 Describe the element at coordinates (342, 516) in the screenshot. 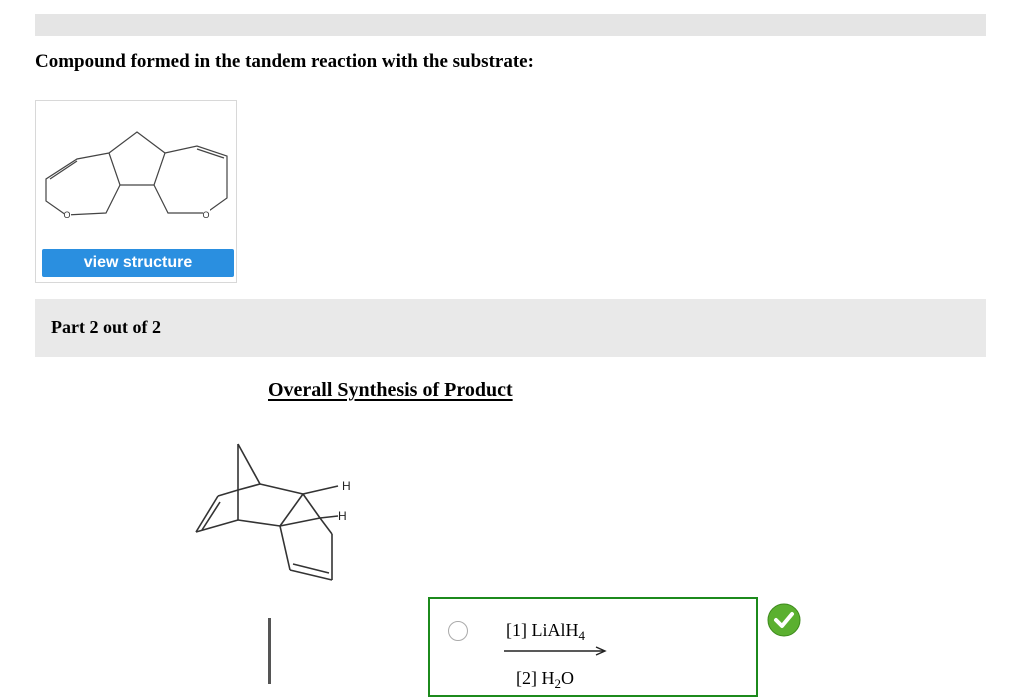

I see `hydrogen-label-2: H` at that location.